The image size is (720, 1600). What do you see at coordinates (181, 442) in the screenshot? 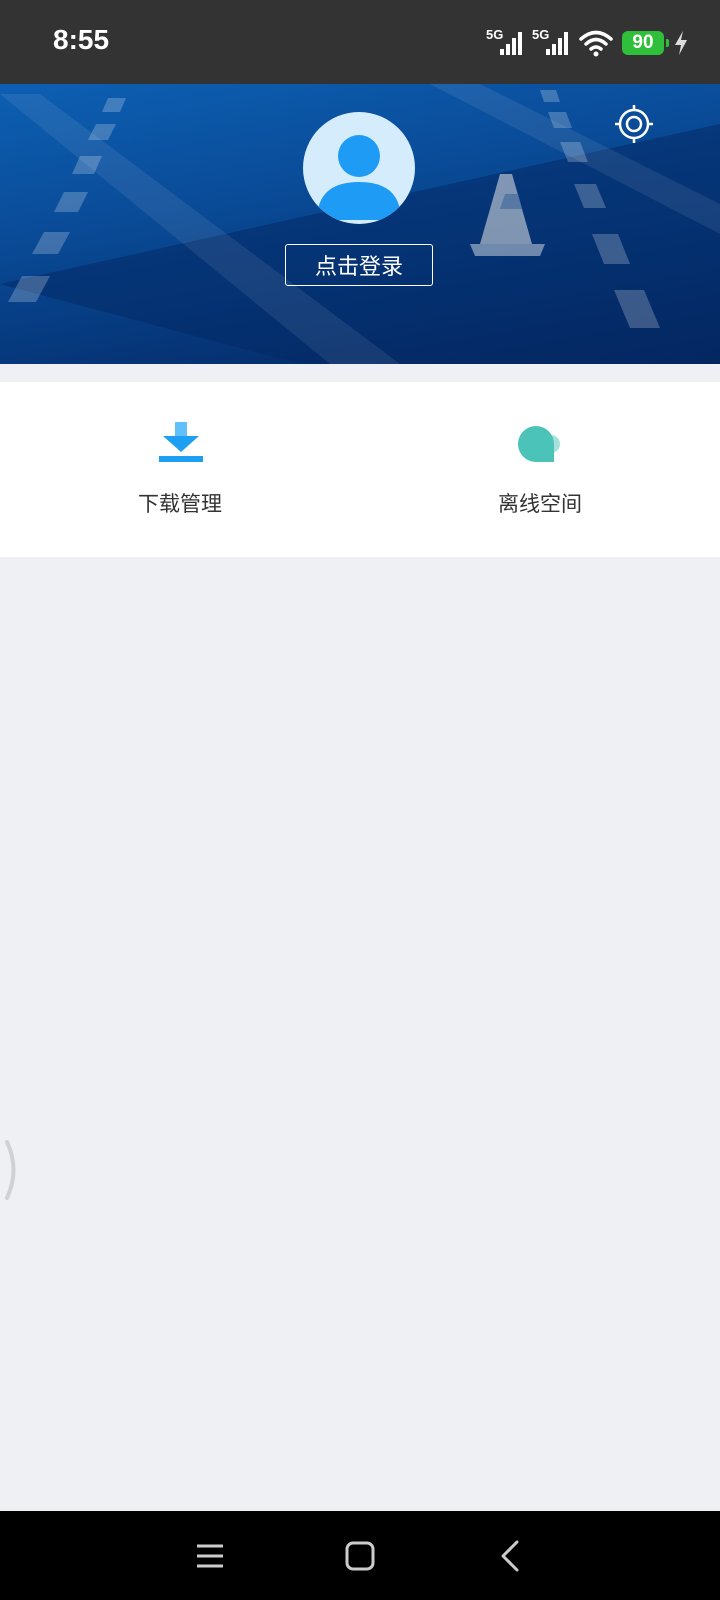
I see `download-icon` at bounding box center [181, 442].